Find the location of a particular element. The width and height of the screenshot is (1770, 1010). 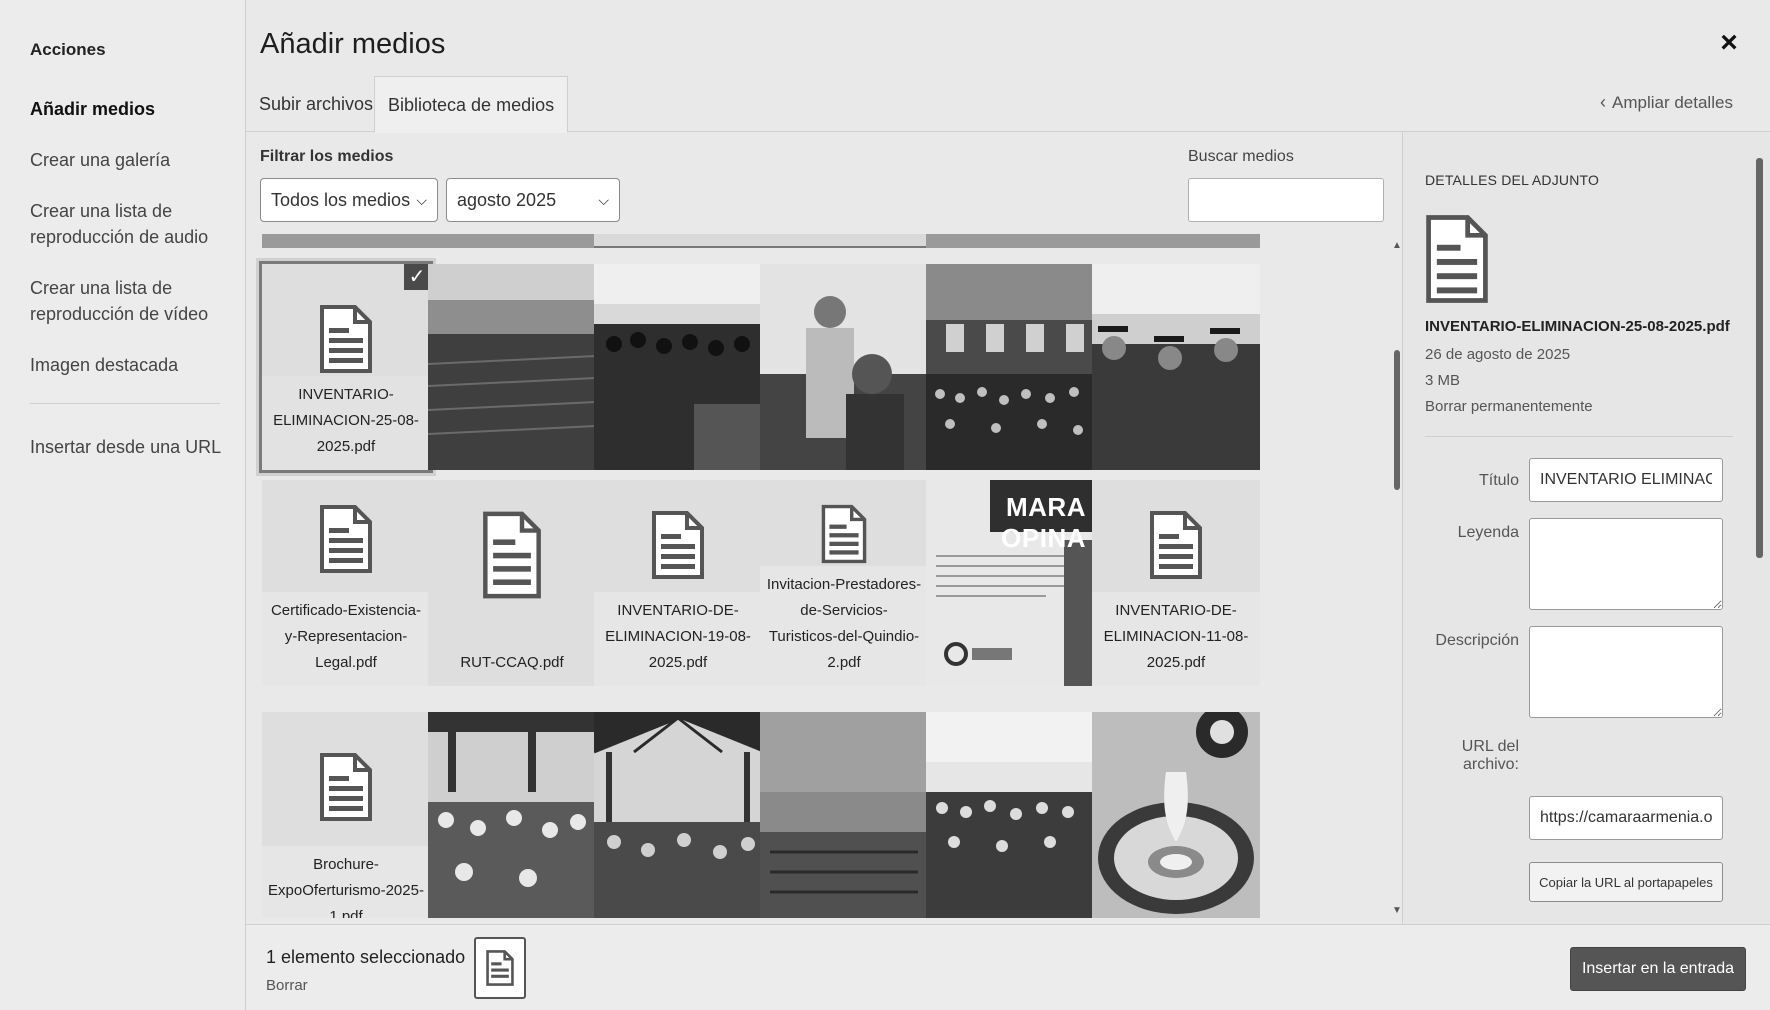

media-type-value: Todos los medios is located at coordinates (341, 200).